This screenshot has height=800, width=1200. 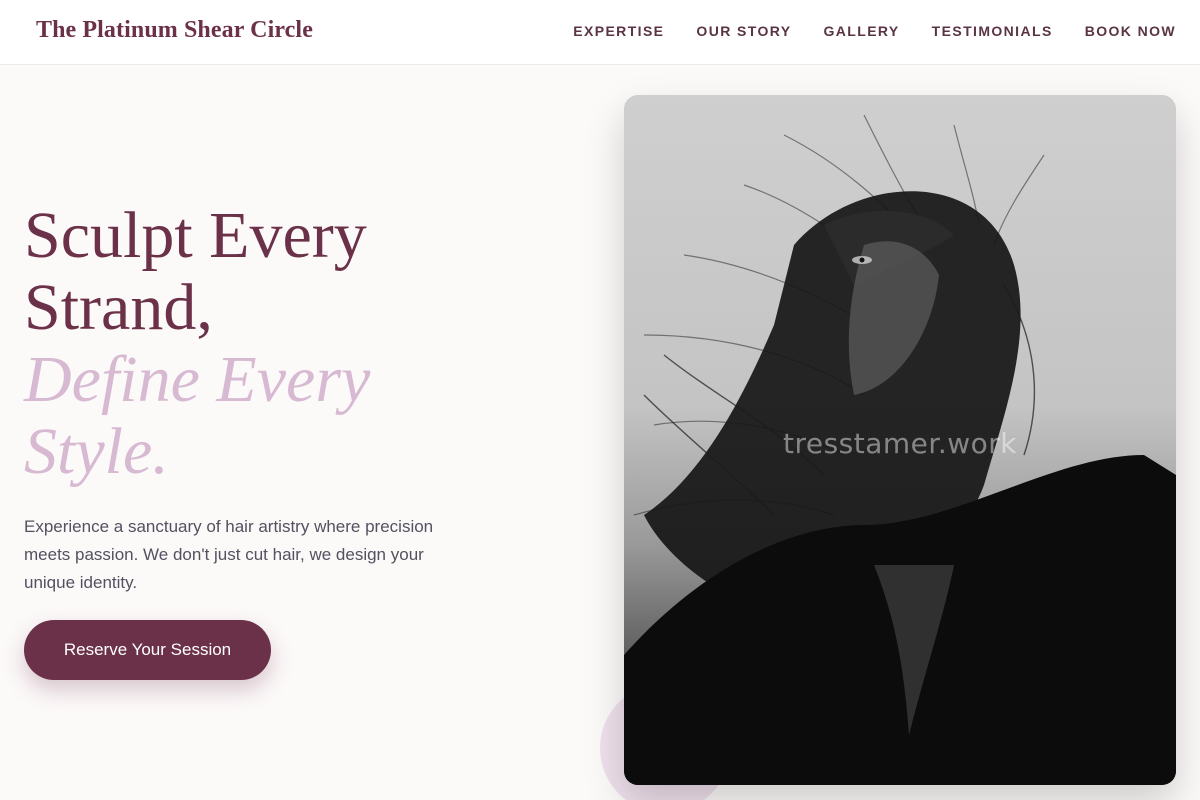 What do you see at coordinates (96, 451) in the screenshot?
I see `hero-title-line-4: Style.` at bounding box center [96, 451].